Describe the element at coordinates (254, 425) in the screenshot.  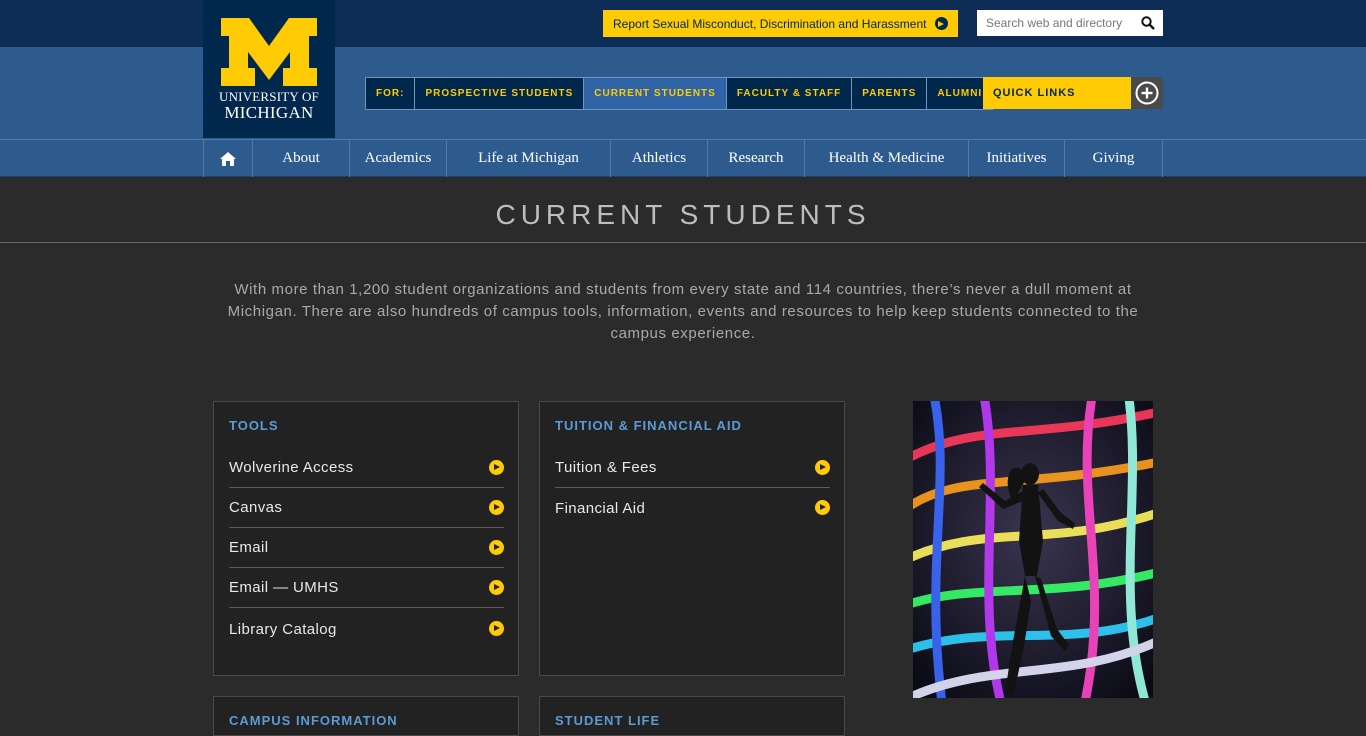
I see `tools-card-title: TOOLS` at that location.